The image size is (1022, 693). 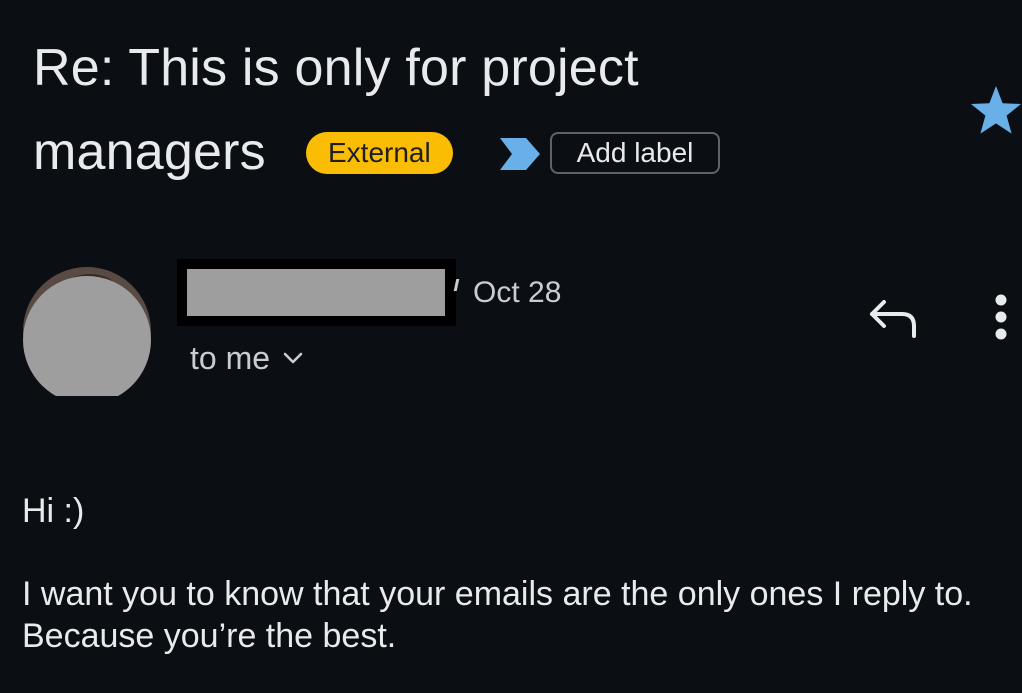 I want to click on subject-title-line-2: managers, so click(x=149, y=152).